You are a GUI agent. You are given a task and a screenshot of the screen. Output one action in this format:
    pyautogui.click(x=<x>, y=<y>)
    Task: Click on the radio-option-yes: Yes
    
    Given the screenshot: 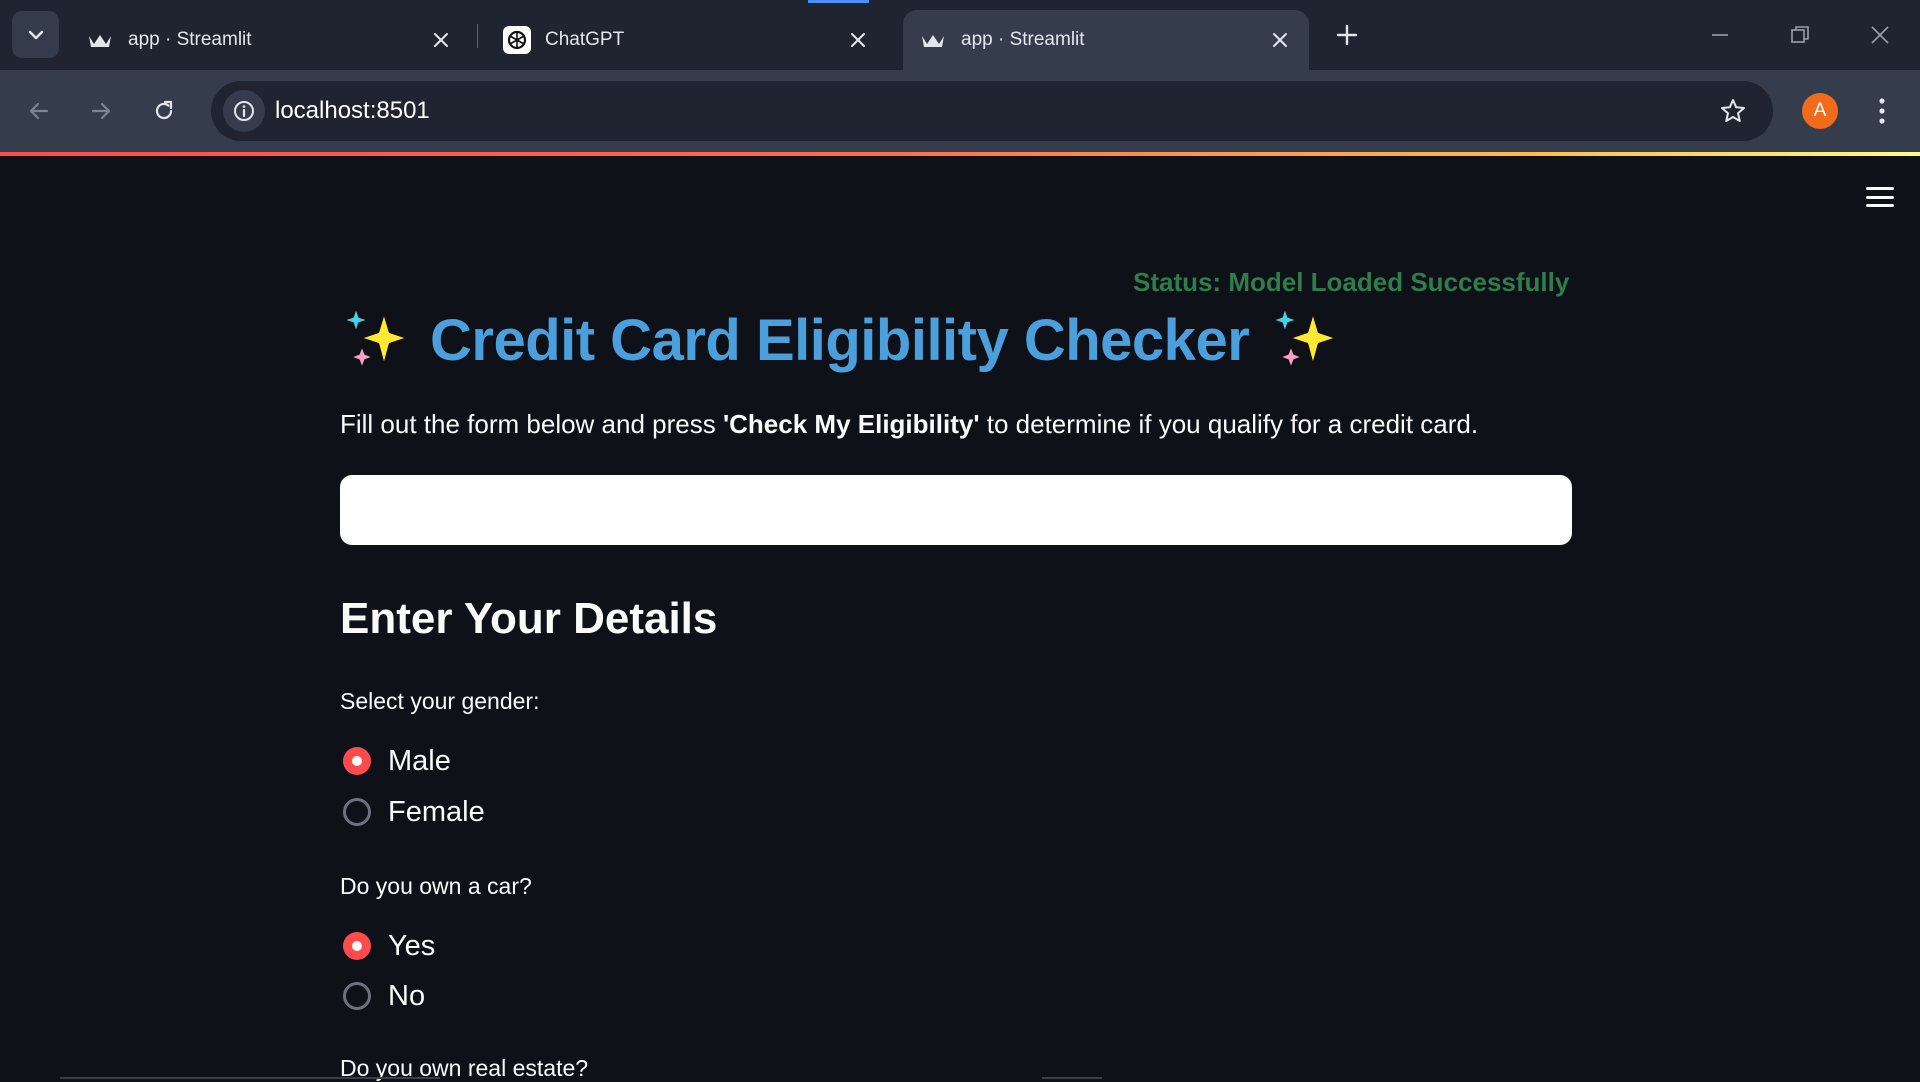 What is the action you would take?
    pyautogui.click(x=389, y=946)
    